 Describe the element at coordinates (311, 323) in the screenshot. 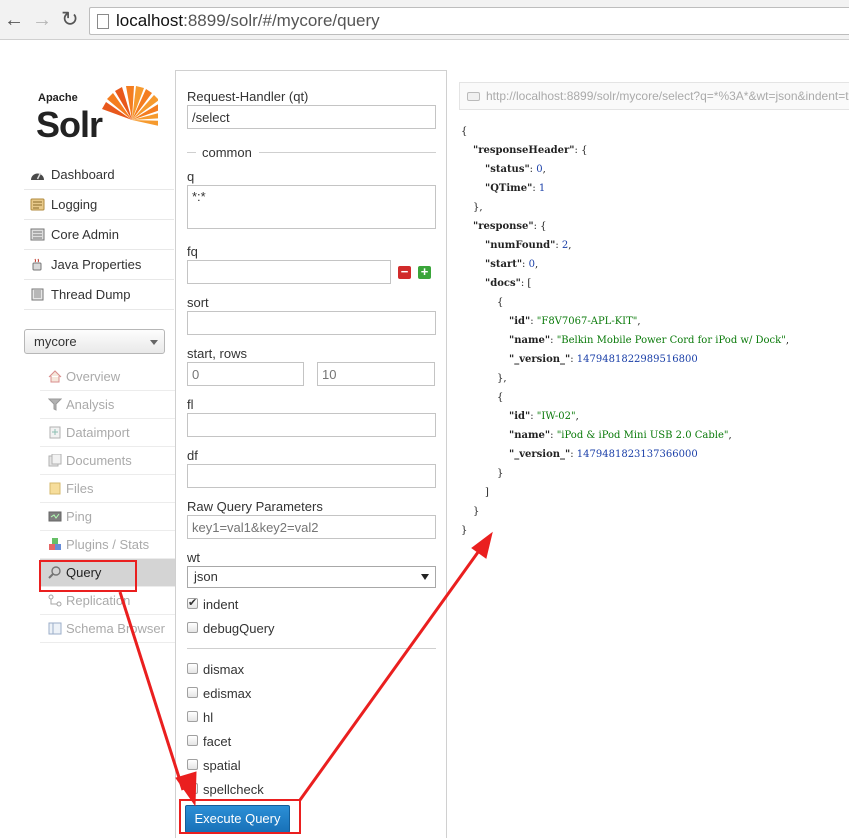

I see `sort-input` at that location.